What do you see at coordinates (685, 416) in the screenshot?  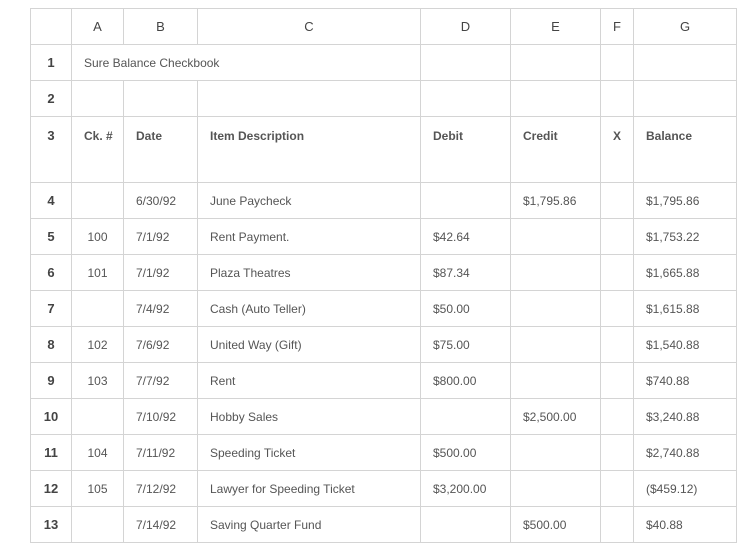 I see `cell-balance: $3,240.88` at bounding box center [685, 416].